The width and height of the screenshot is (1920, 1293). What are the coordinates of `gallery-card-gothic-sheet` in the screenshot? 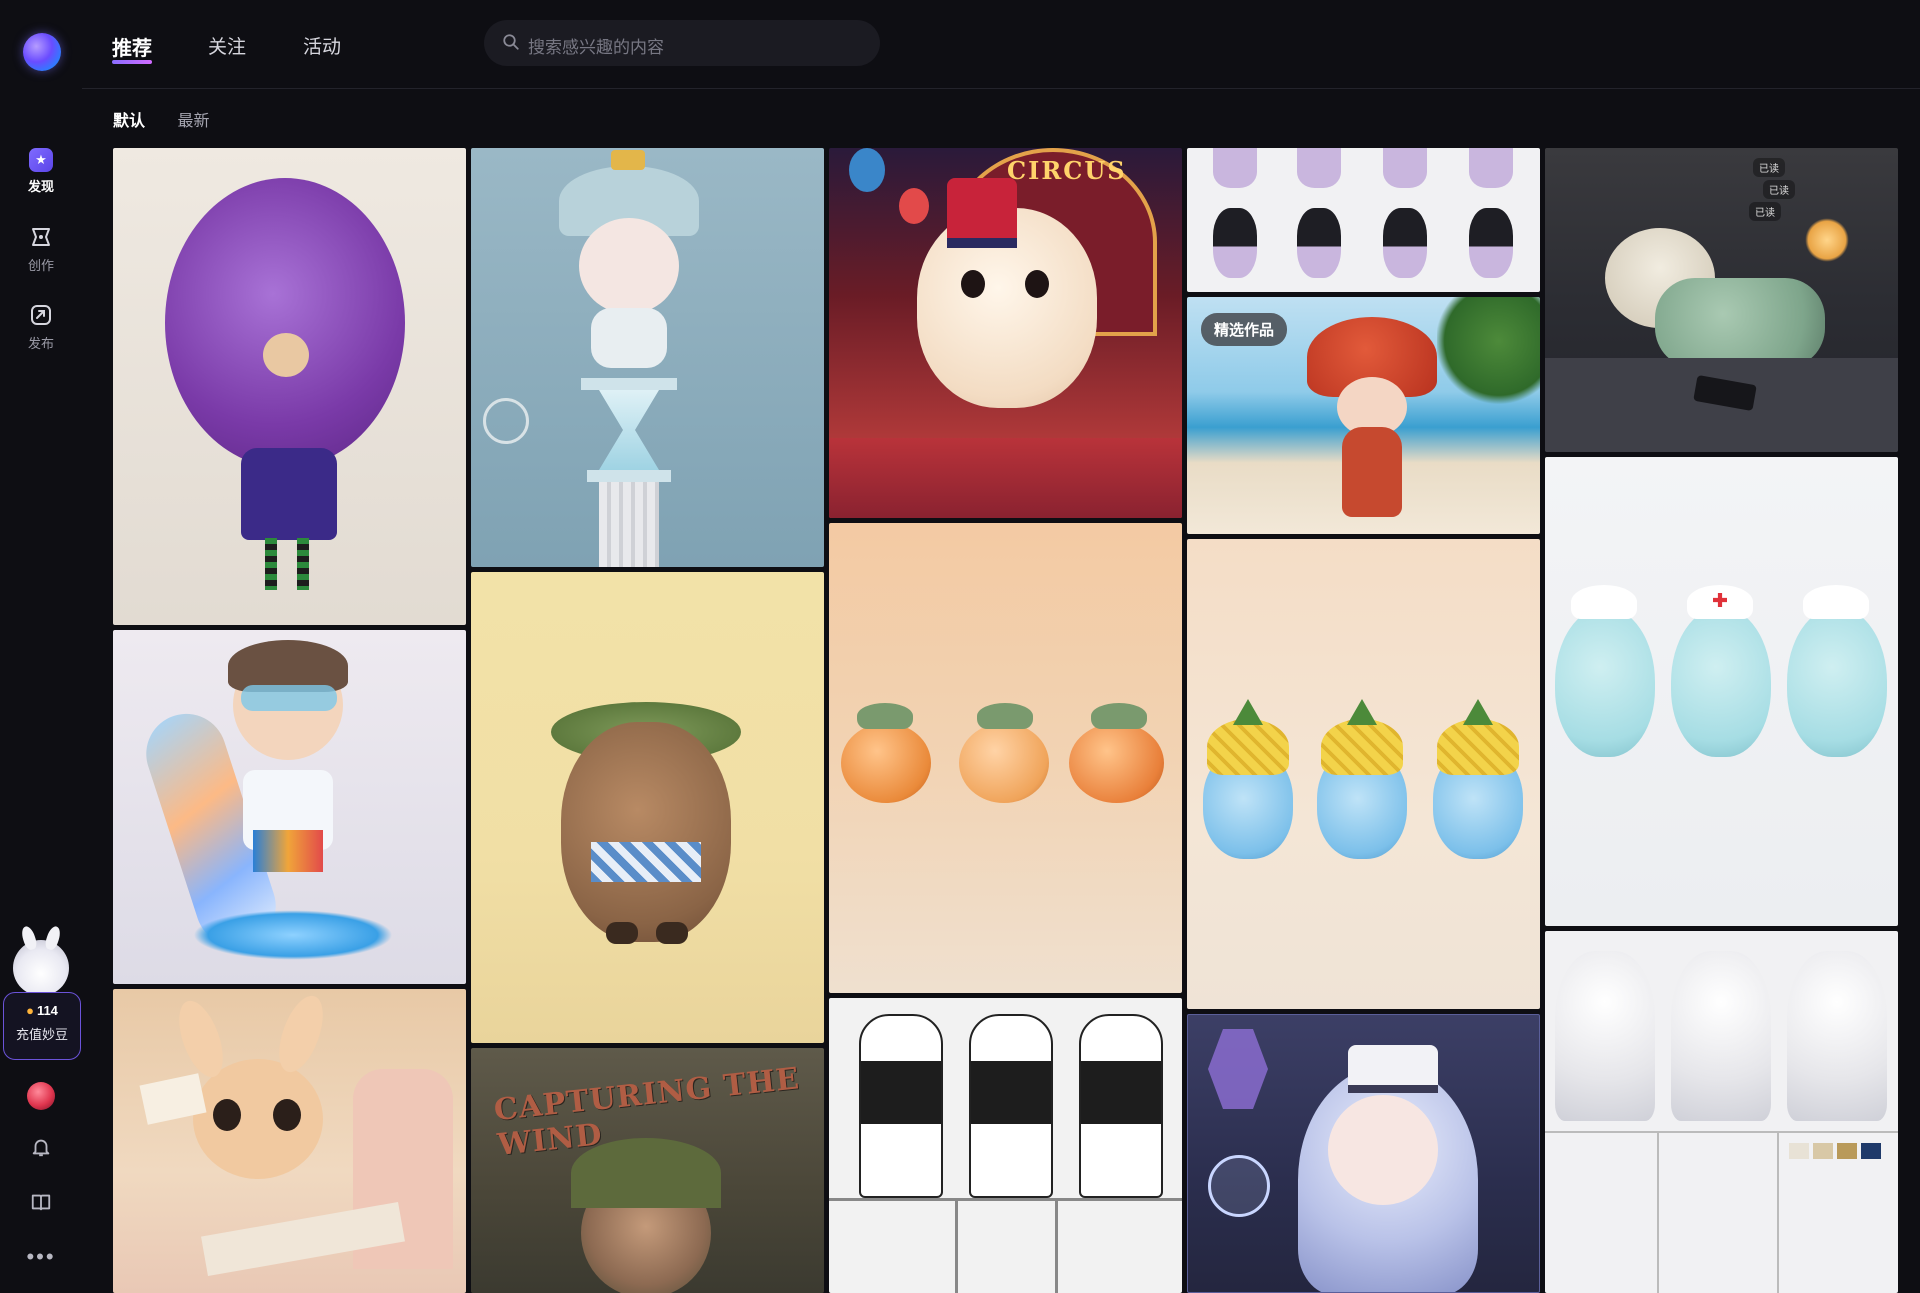 It's located at (1005, 1145).